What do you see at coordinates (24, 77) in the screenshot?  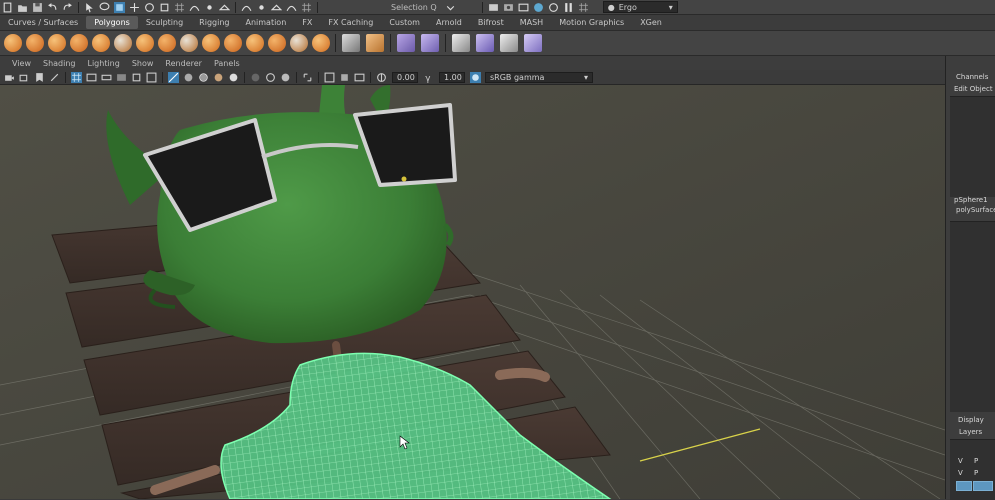 I see `camera-attributes-icon` at bounding box center [24, 77].